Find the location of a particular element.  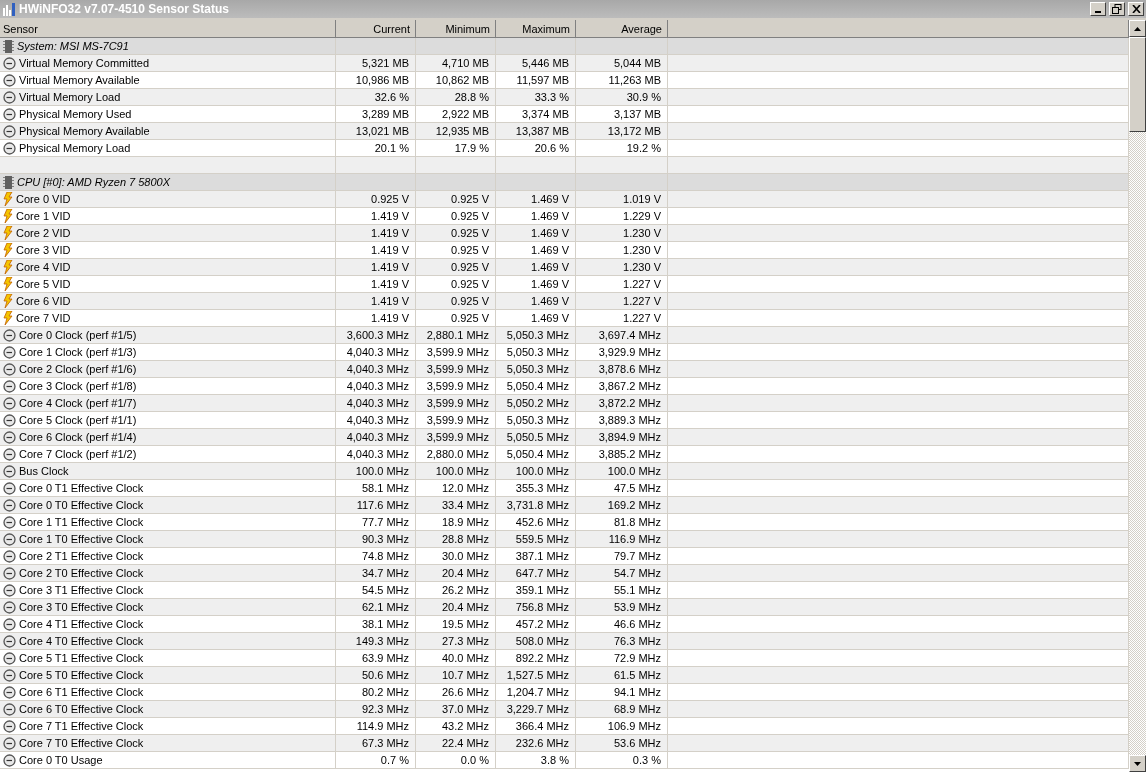

value-text: 68.9 MHz is located at coordinates (637, 709).